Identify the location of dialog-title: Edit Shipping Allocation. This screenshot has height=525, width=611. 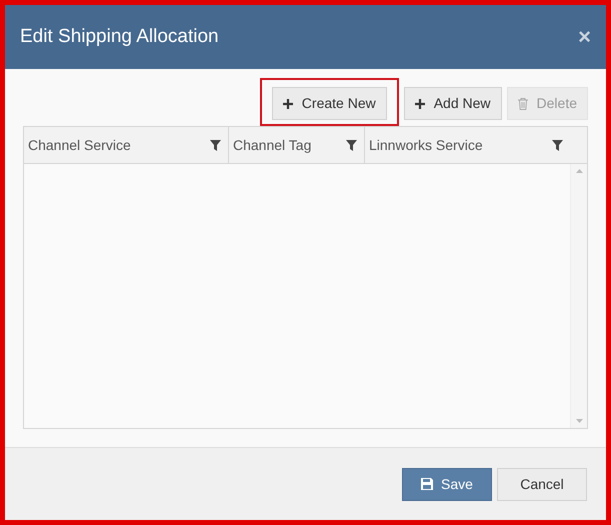
(119, 36).